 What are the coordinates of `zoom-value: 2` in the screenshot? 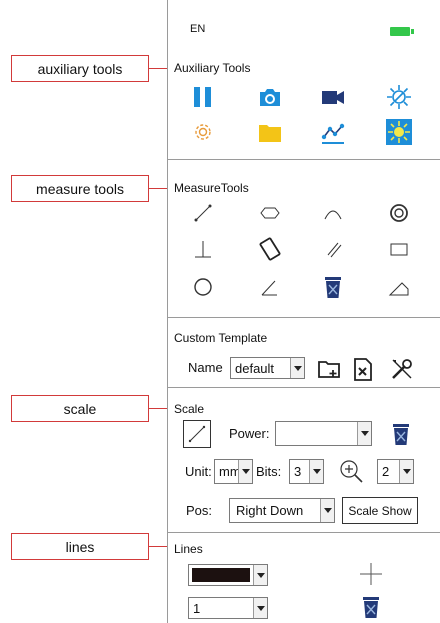 It's located at (386, 471).